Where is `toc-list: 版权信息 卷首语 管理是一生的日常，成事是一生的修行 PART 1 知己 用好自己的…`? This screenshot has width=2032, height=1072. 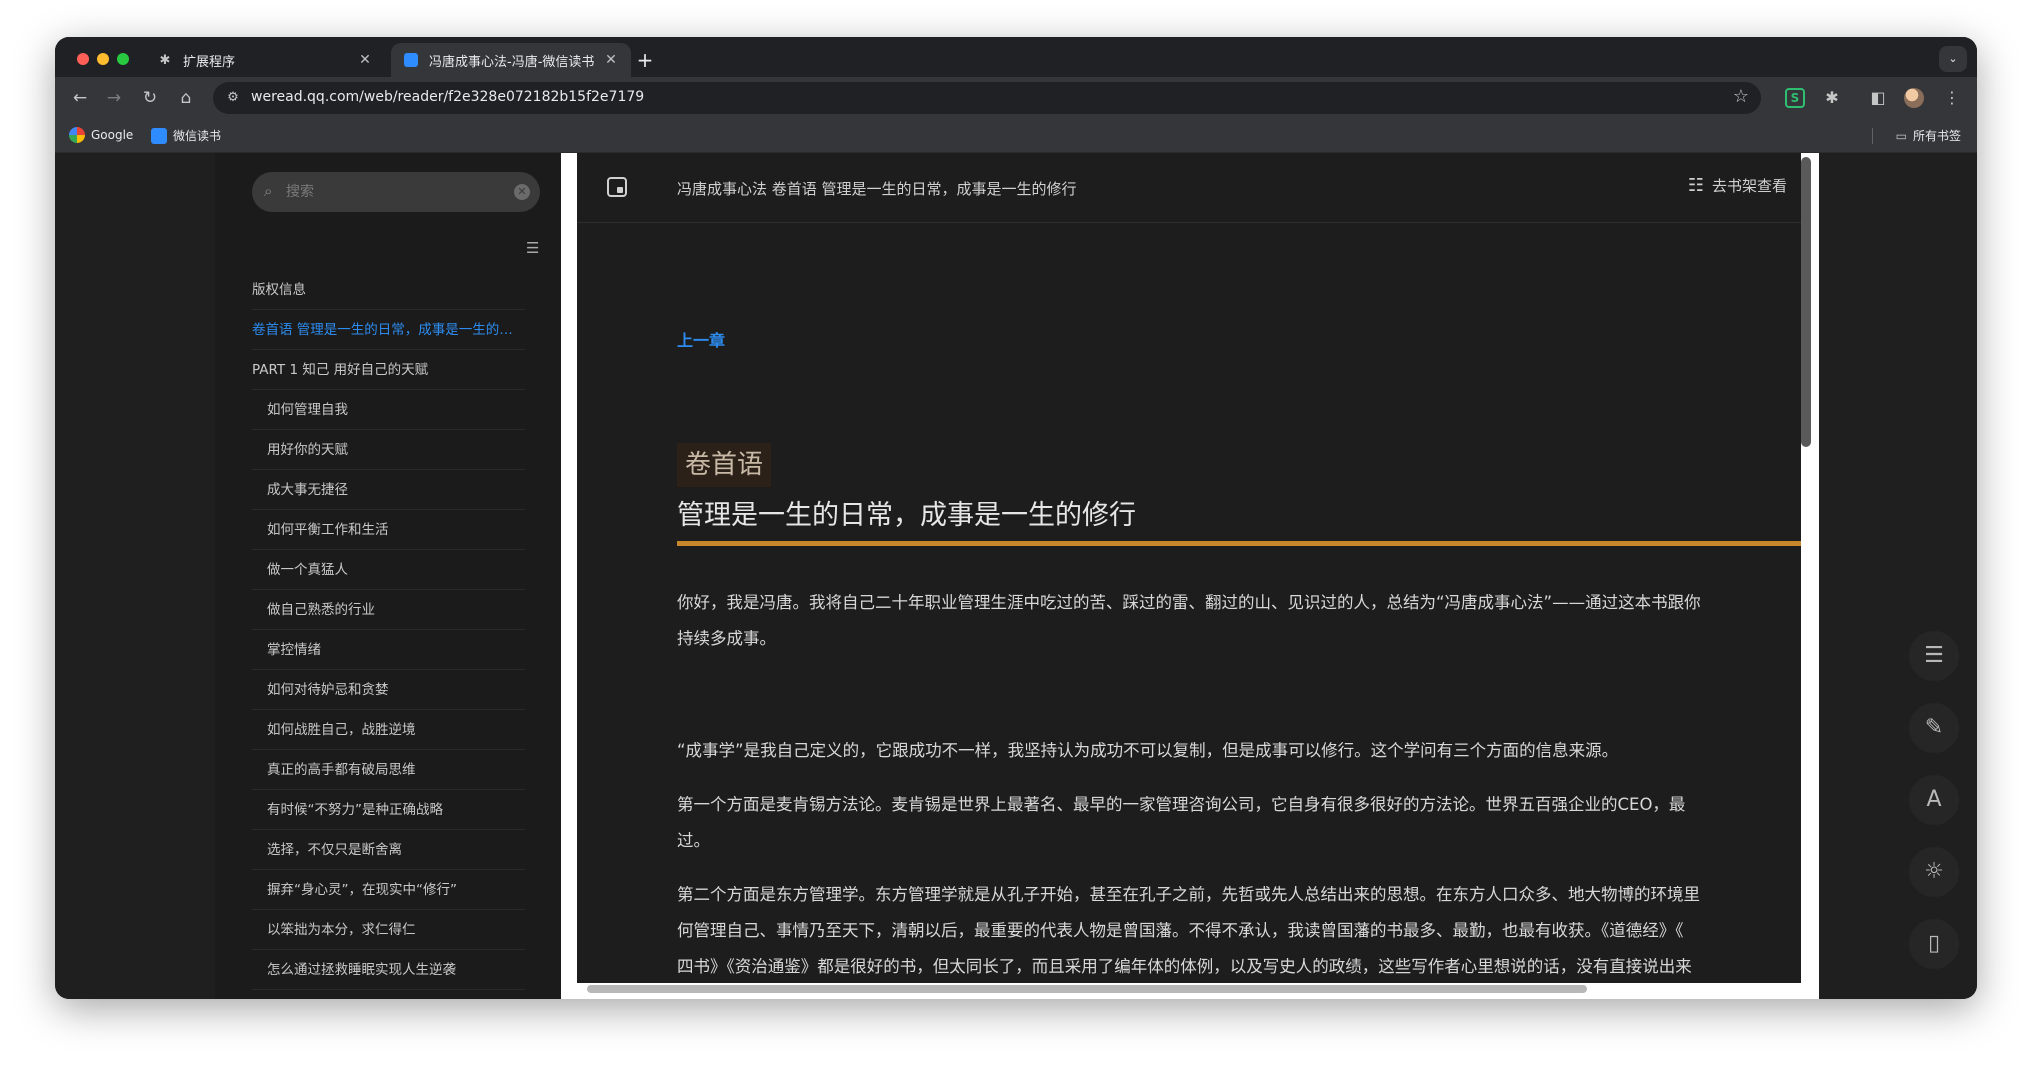 toc-list: 版权信息 卷首语 管理是一生的日常，成事是一生的修行 PART 1 知己 用好自己的… is located at coordinates (388, 630).